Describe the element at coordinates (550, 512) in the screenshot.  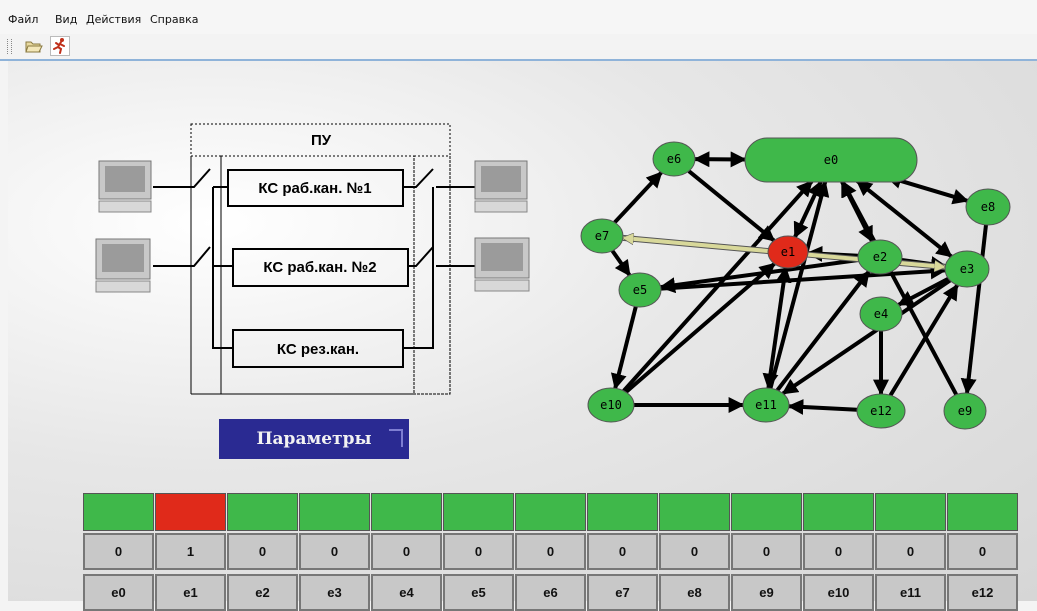
I see `status-cell-e6` at that location.